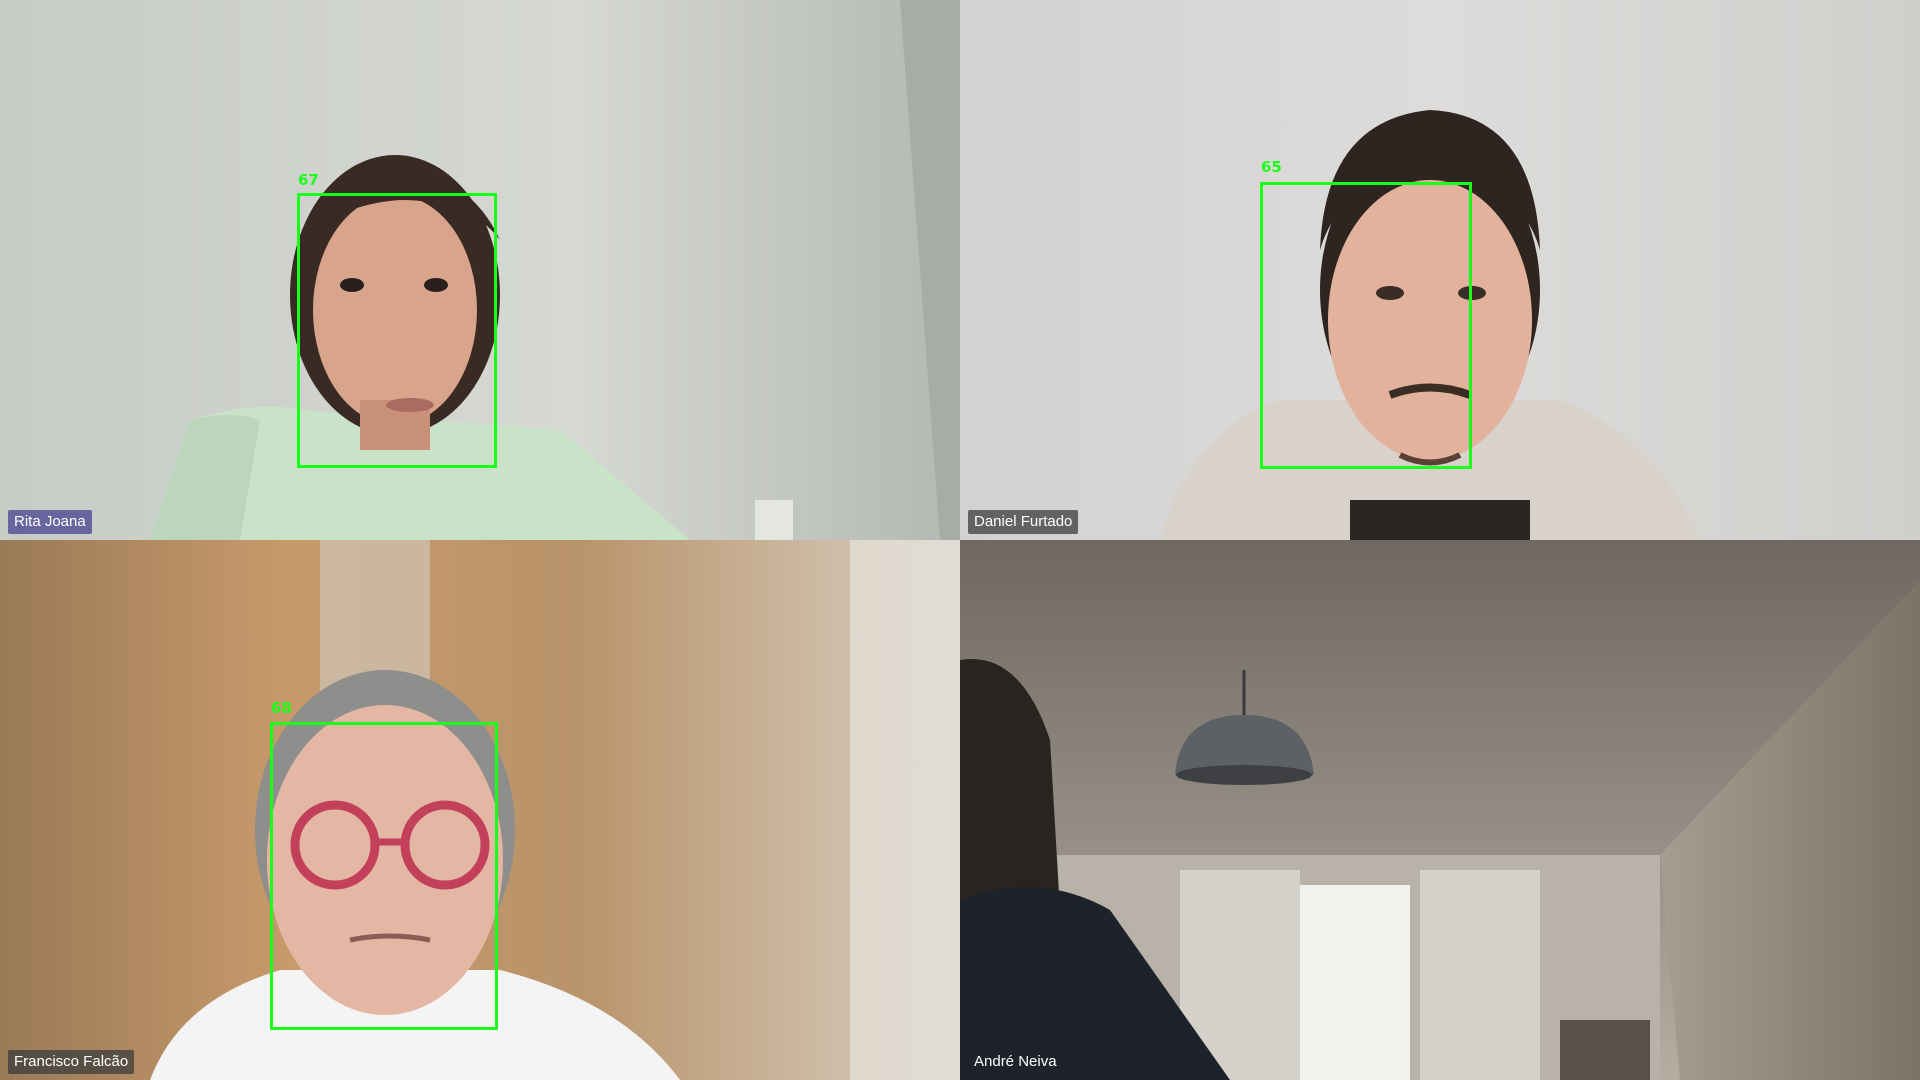 The height and width of the screenshot is (1080, 1920). What do you see at coordinates (1023, 522) in the screenshot?
I see `participant-name-tag: Daniel Furtado` at bounding box center [1023, 522].